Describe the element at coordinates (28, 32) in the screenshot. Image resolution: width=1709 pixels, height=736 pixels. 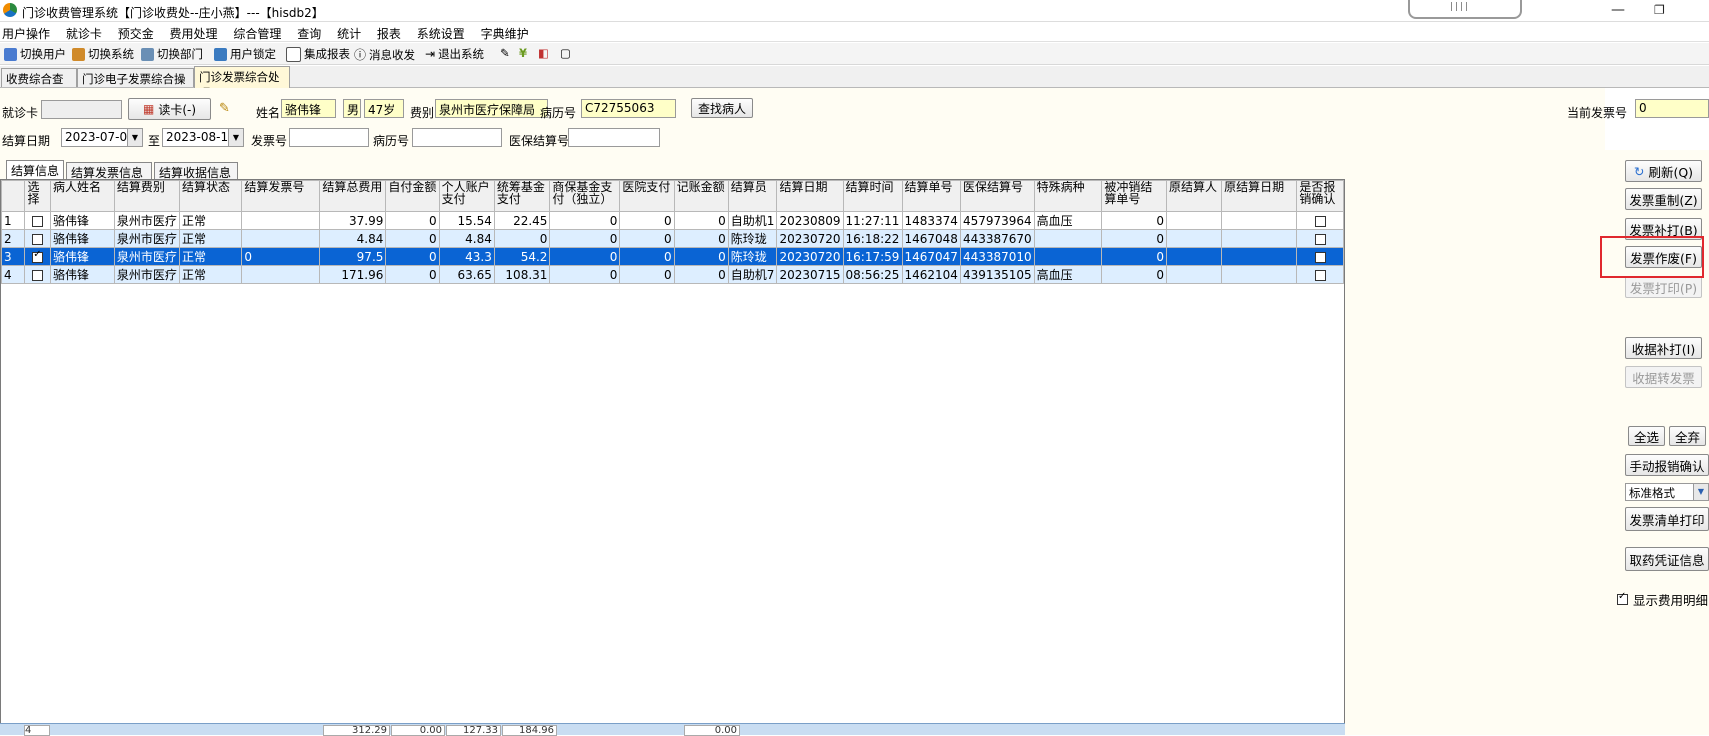
I see `menu-user-ops: 用户操作` at that location.